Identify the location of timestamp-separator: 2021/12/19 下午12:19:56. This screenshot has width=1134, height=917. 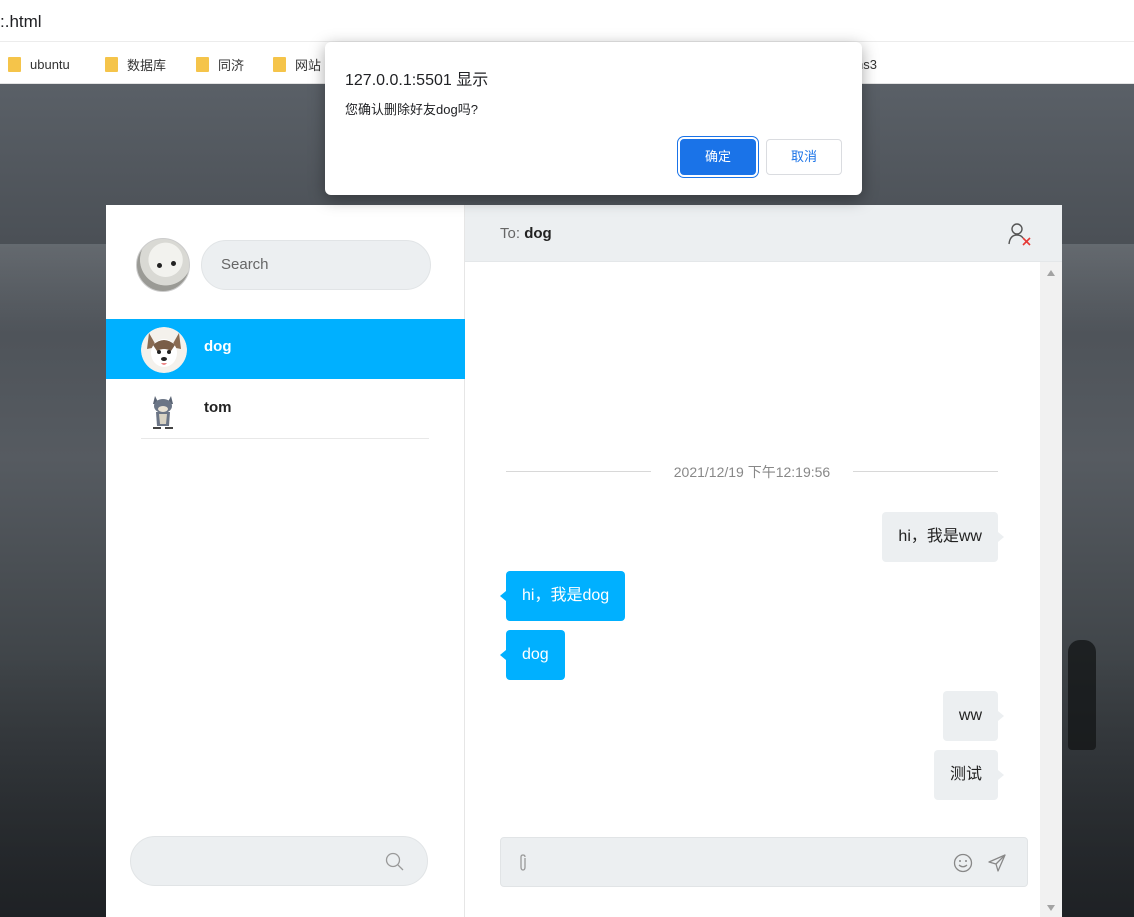
(752, 472).